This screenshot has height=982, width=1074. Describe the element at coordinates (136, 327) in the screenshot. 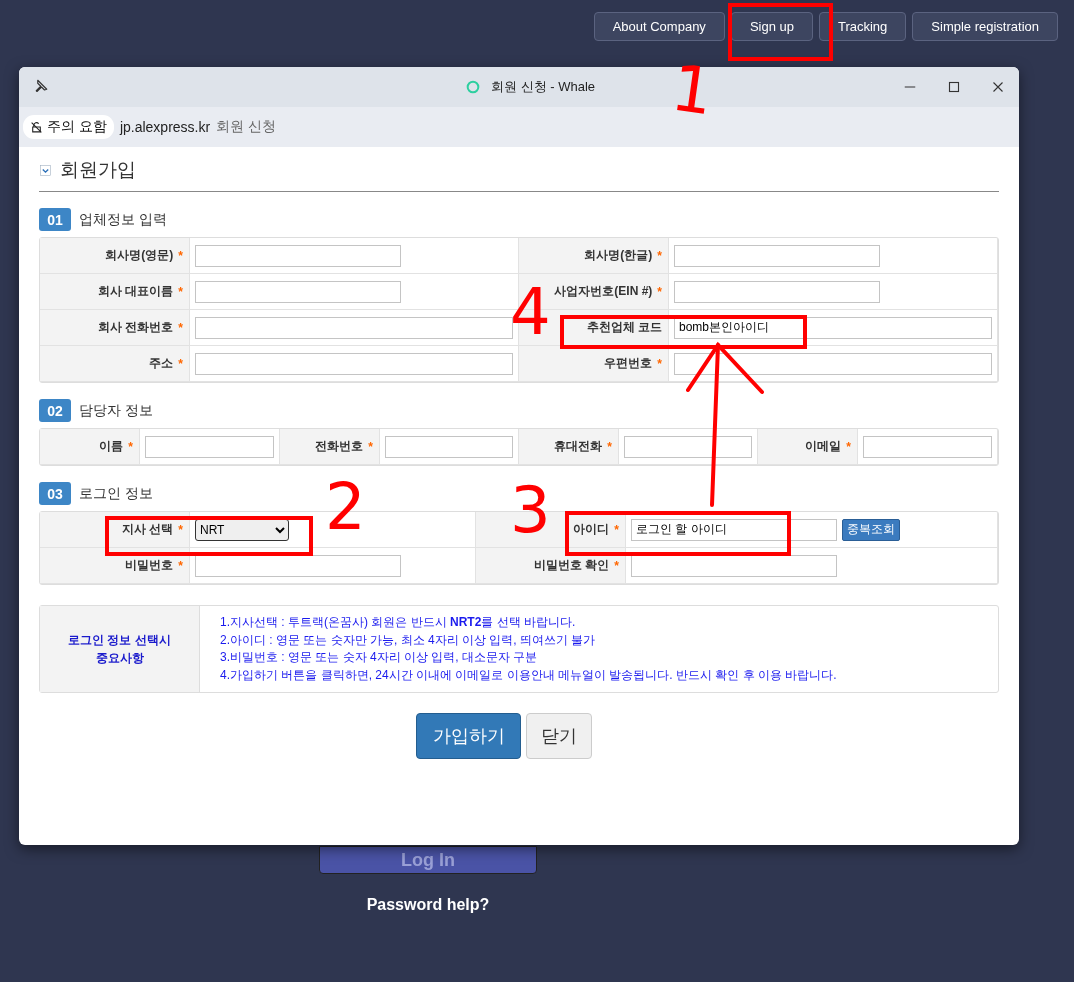

I see `field-label: 회사 전화번호` at that location.